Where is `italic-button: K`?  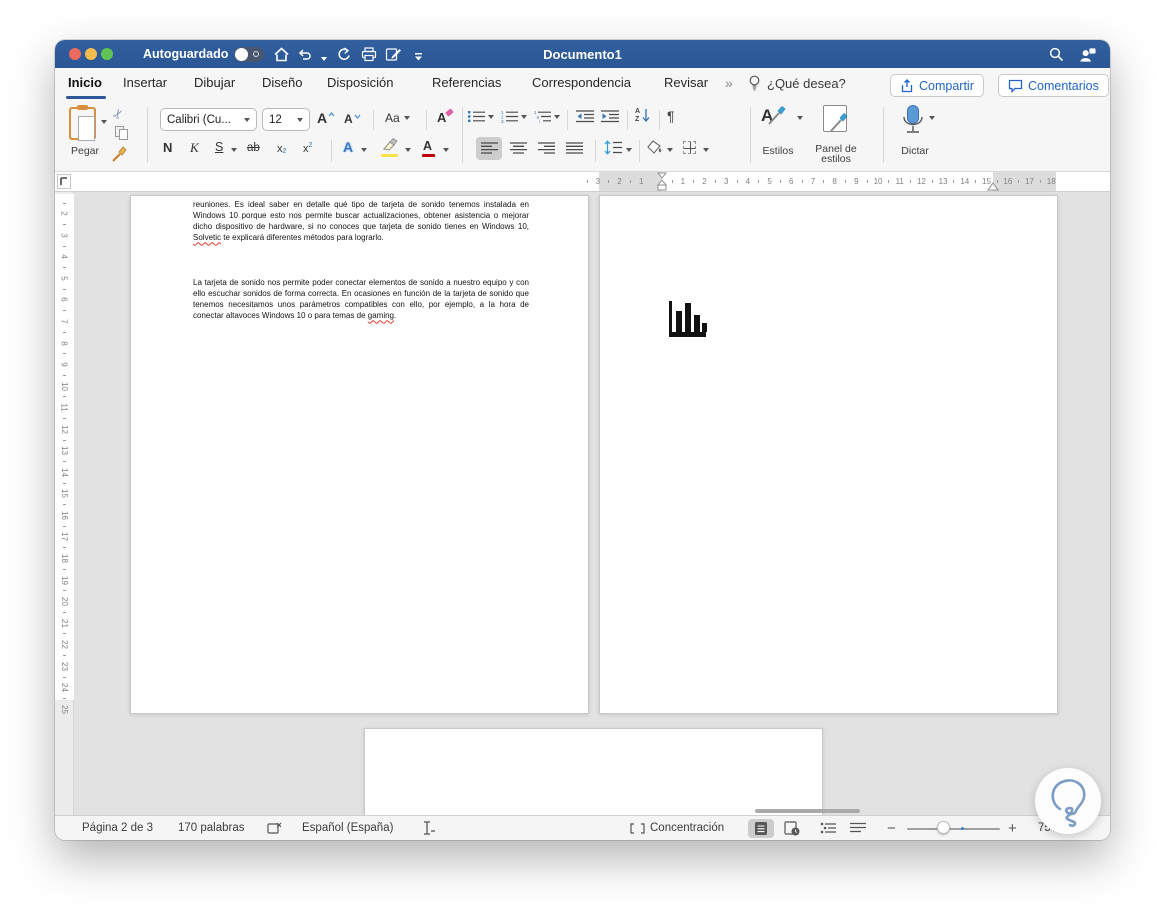
italic-button: K is located at coordinates (194, 148).